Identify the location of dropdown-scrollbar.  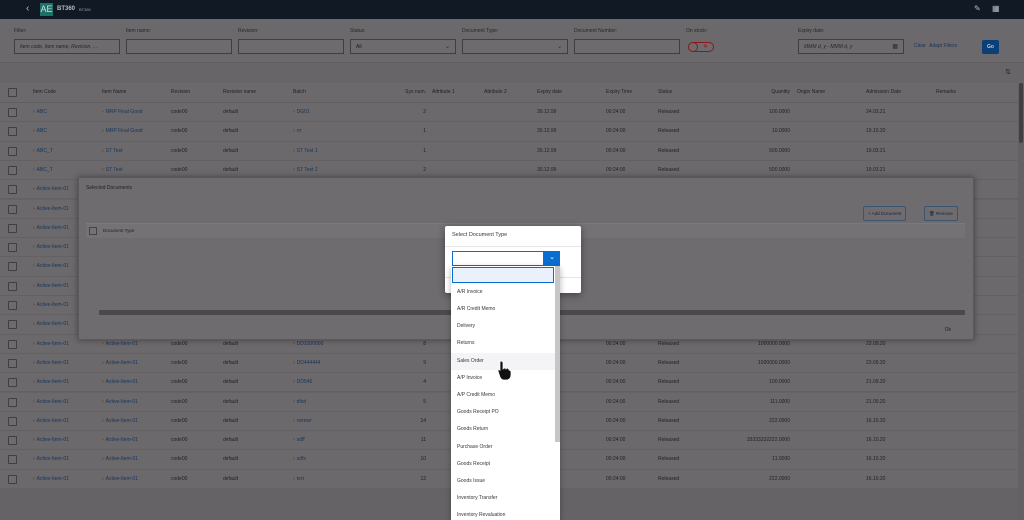
(557, 354).